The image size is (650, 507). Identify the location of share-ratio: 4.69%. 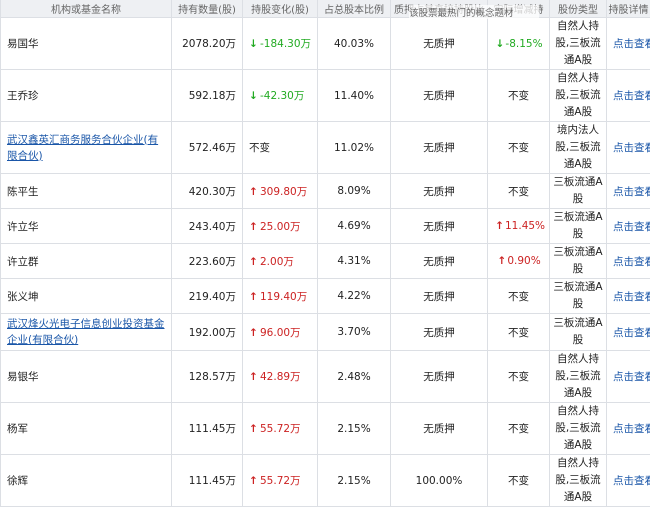
(354, 226).